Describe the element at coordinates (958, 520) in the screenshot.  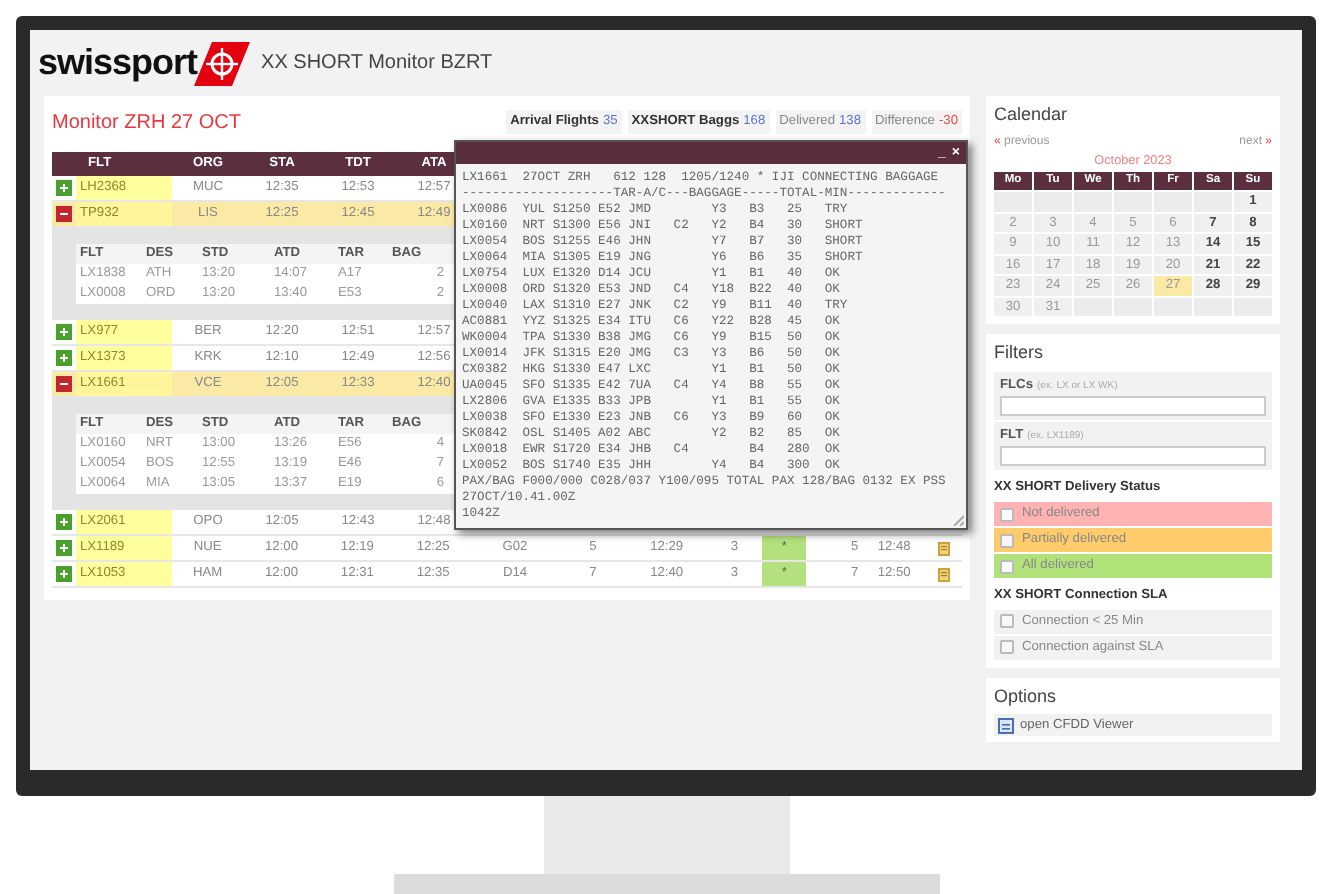
I see `resize-grip-icon` at that location.